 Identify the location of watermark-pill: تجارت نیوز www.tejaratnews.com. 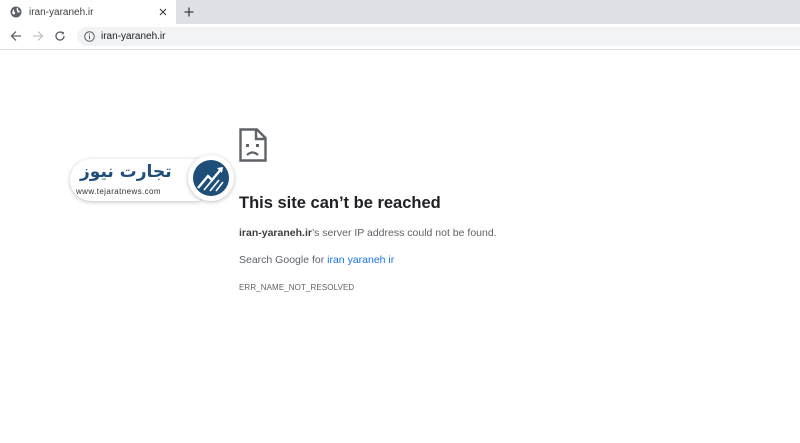
(135, 180).